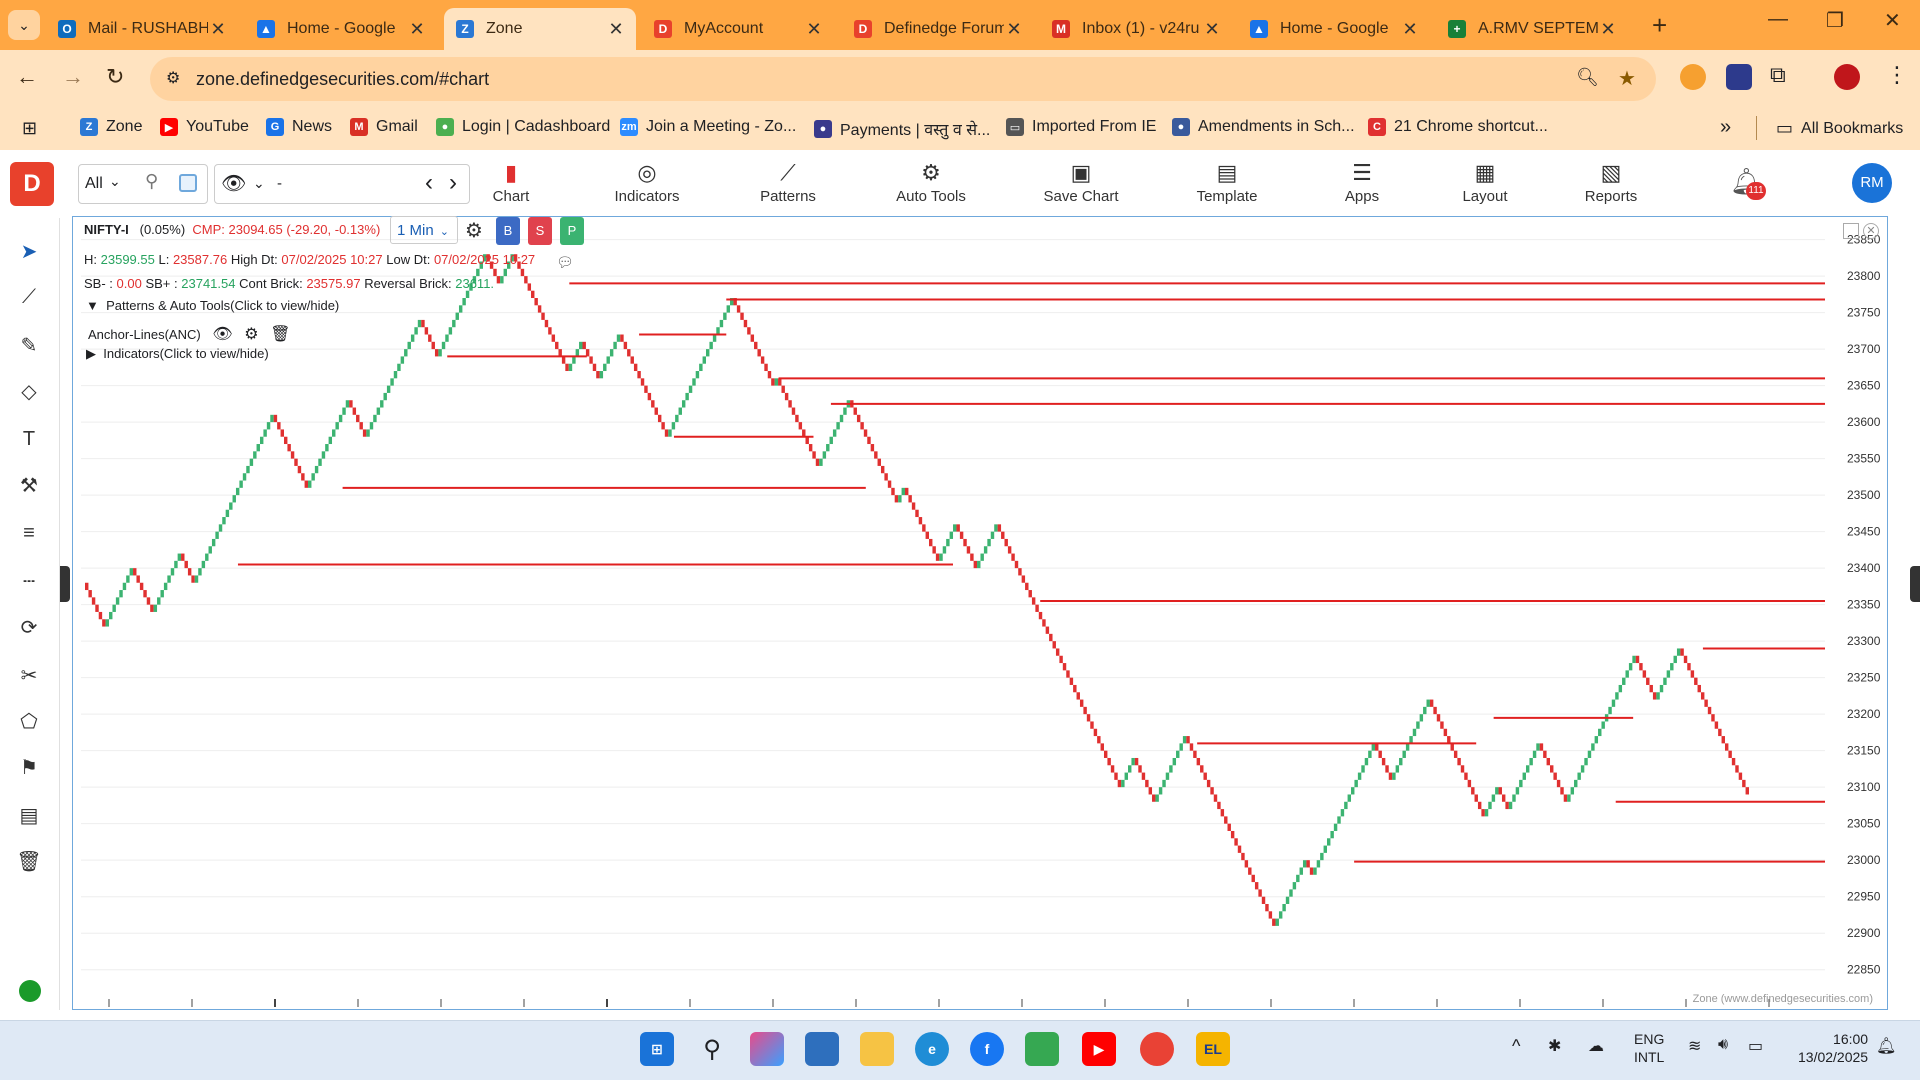  I want to click on zoom-icon: 🔍︎, so click(1587, 77).